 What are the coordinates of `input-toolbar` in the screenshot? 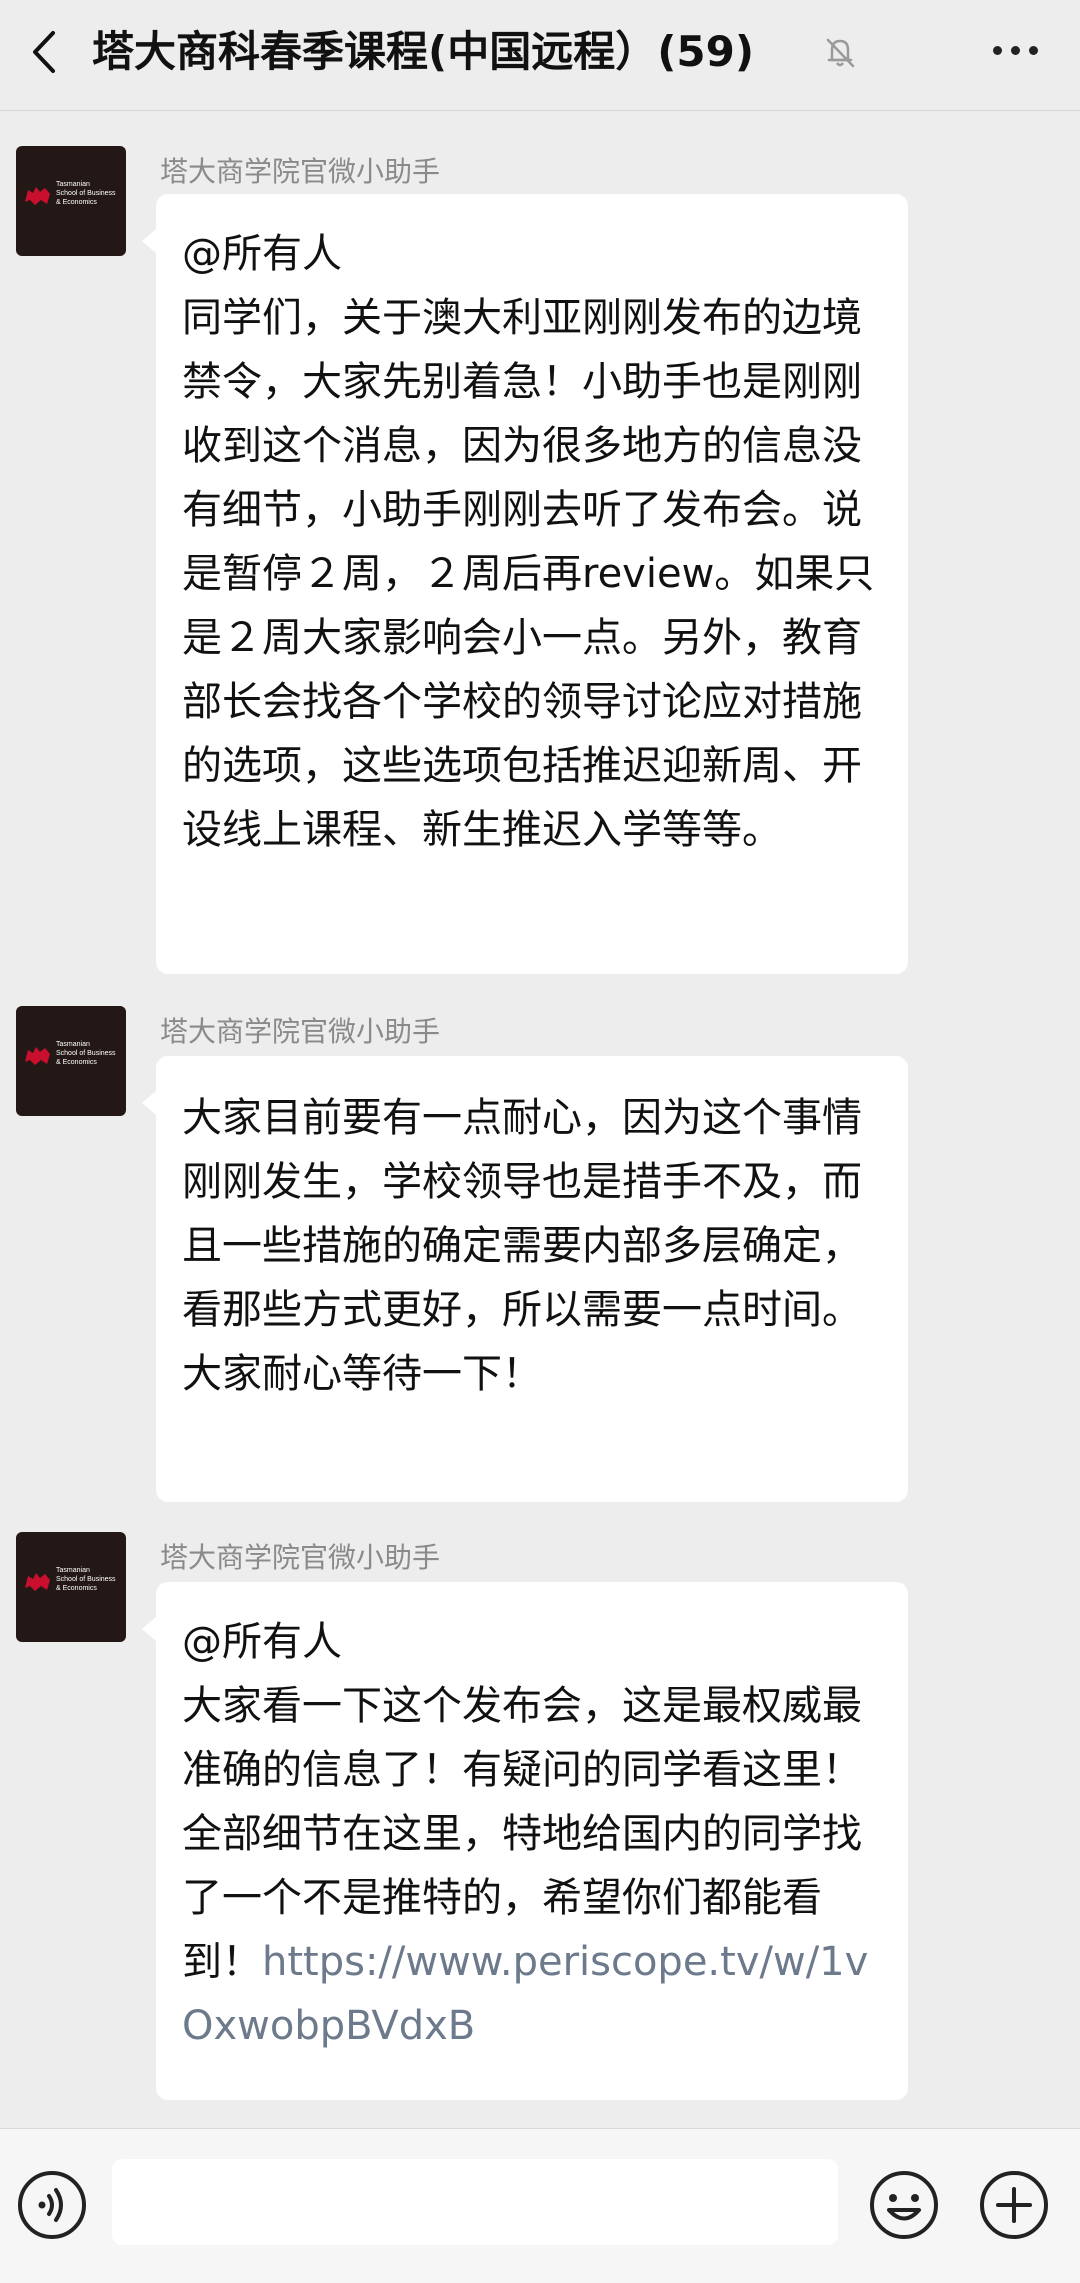 It's located at (540, 2205).